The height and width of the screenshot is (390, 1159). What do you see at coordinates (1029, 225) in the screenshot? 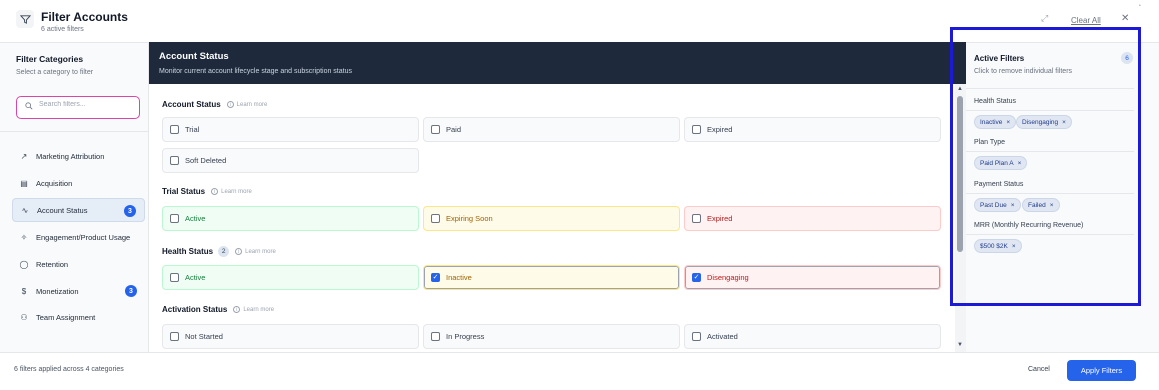
I see `active-filter-group-name: MRR (Monthly Recurring Revenue)` at bounding box center [1029, 225].